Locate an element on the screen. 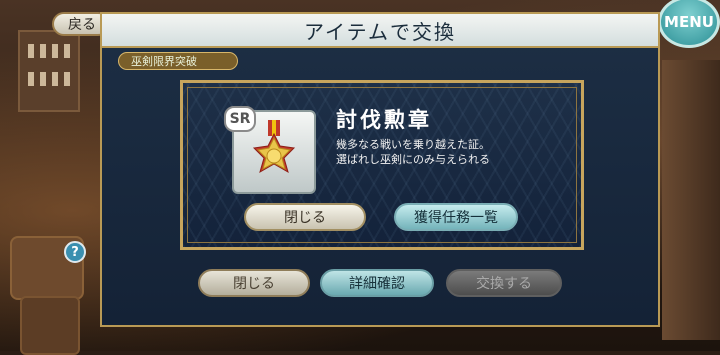 This screenshot has height=355, width=720. item-description-line-2: 選ばれし巫剣にのみ与えられる is located at coordinates (413, 159).